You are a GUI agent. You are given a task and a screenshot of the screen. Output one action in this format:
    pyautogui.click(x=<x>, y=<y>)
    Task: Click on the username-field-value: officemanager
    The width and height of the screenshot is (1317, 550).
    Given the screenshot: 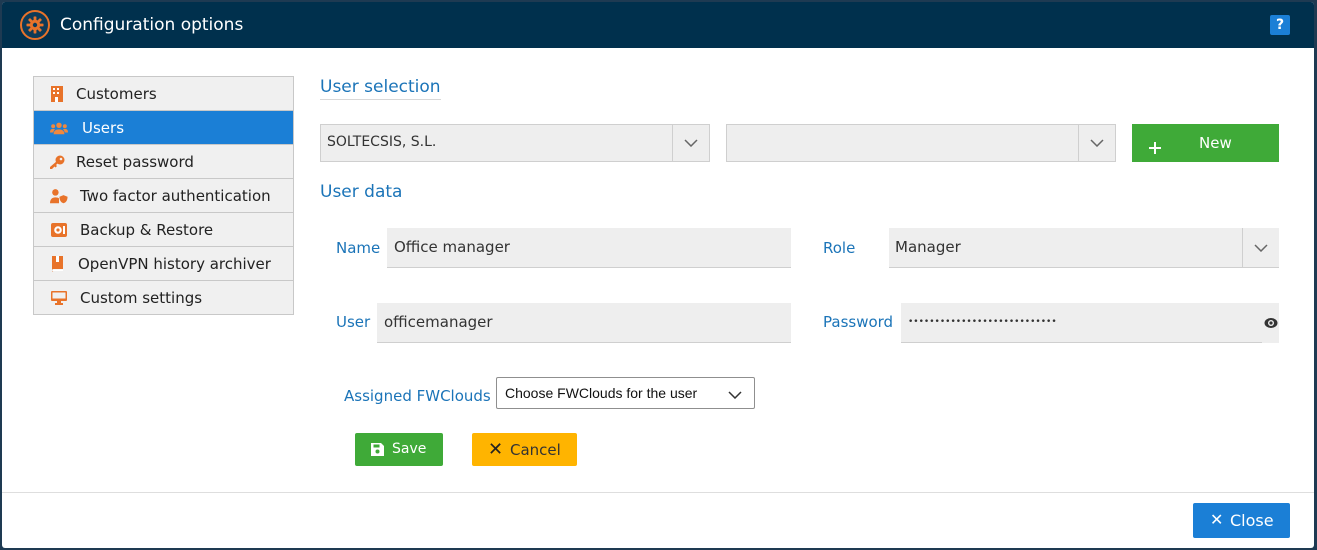 What is the action you would take?
    pyautogui.click(x=438, y=322)
    